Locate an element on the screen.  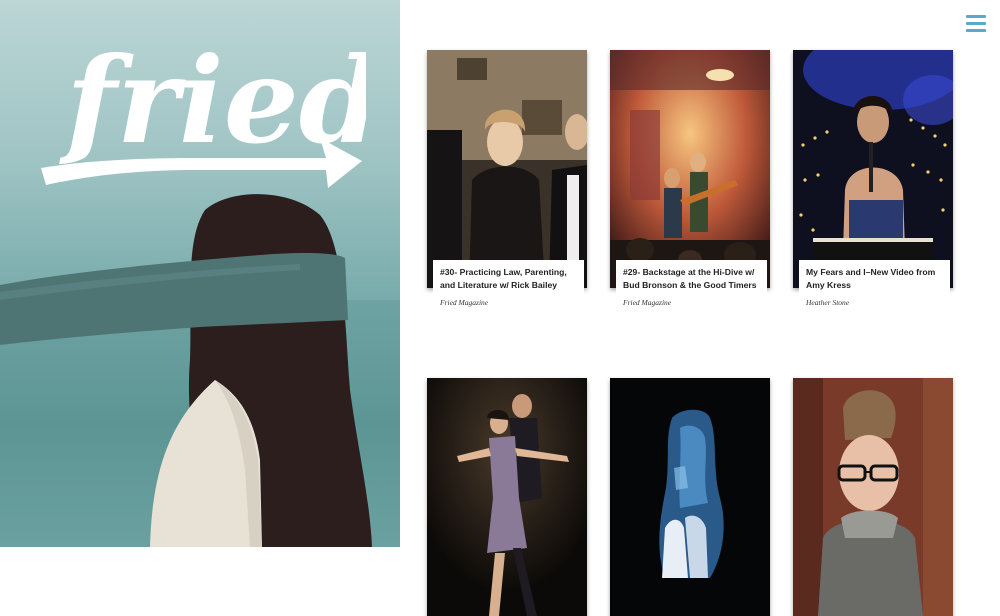
article-title: My Fears and I–New Video from Amy Kress is located at coordinates (875, 279).